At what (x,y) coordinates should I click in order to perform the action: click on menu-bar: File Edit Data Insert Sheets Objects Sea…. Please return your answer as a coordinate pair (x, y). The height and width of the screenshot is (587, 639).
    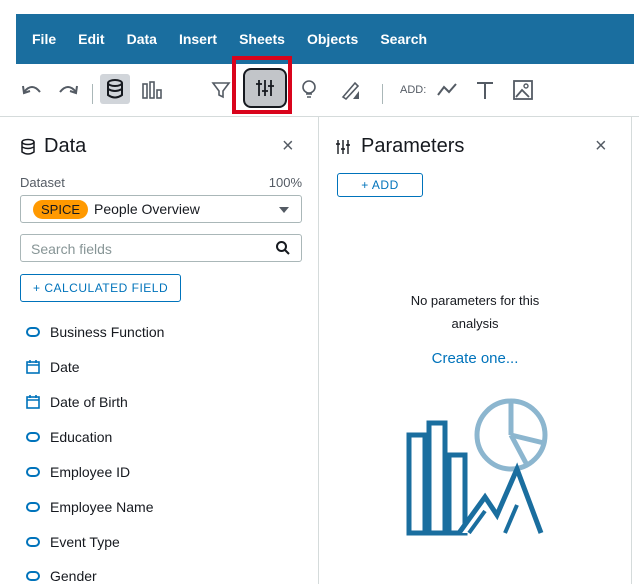
    Looking at the image, I should click on (319, 32).